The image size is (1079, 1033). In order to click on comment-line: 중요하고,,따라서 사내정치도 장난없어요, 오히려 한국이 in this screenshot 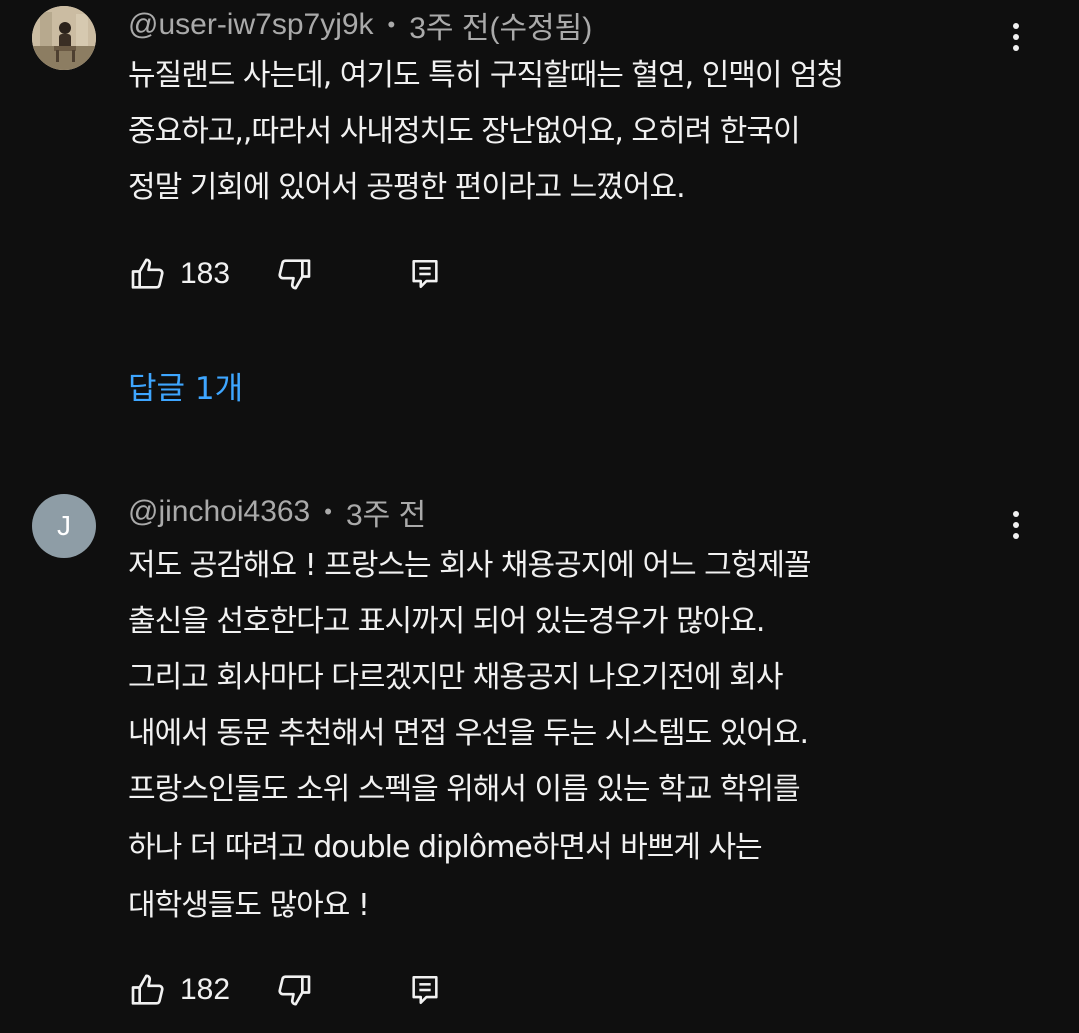, I will do `click(464, 131)`.